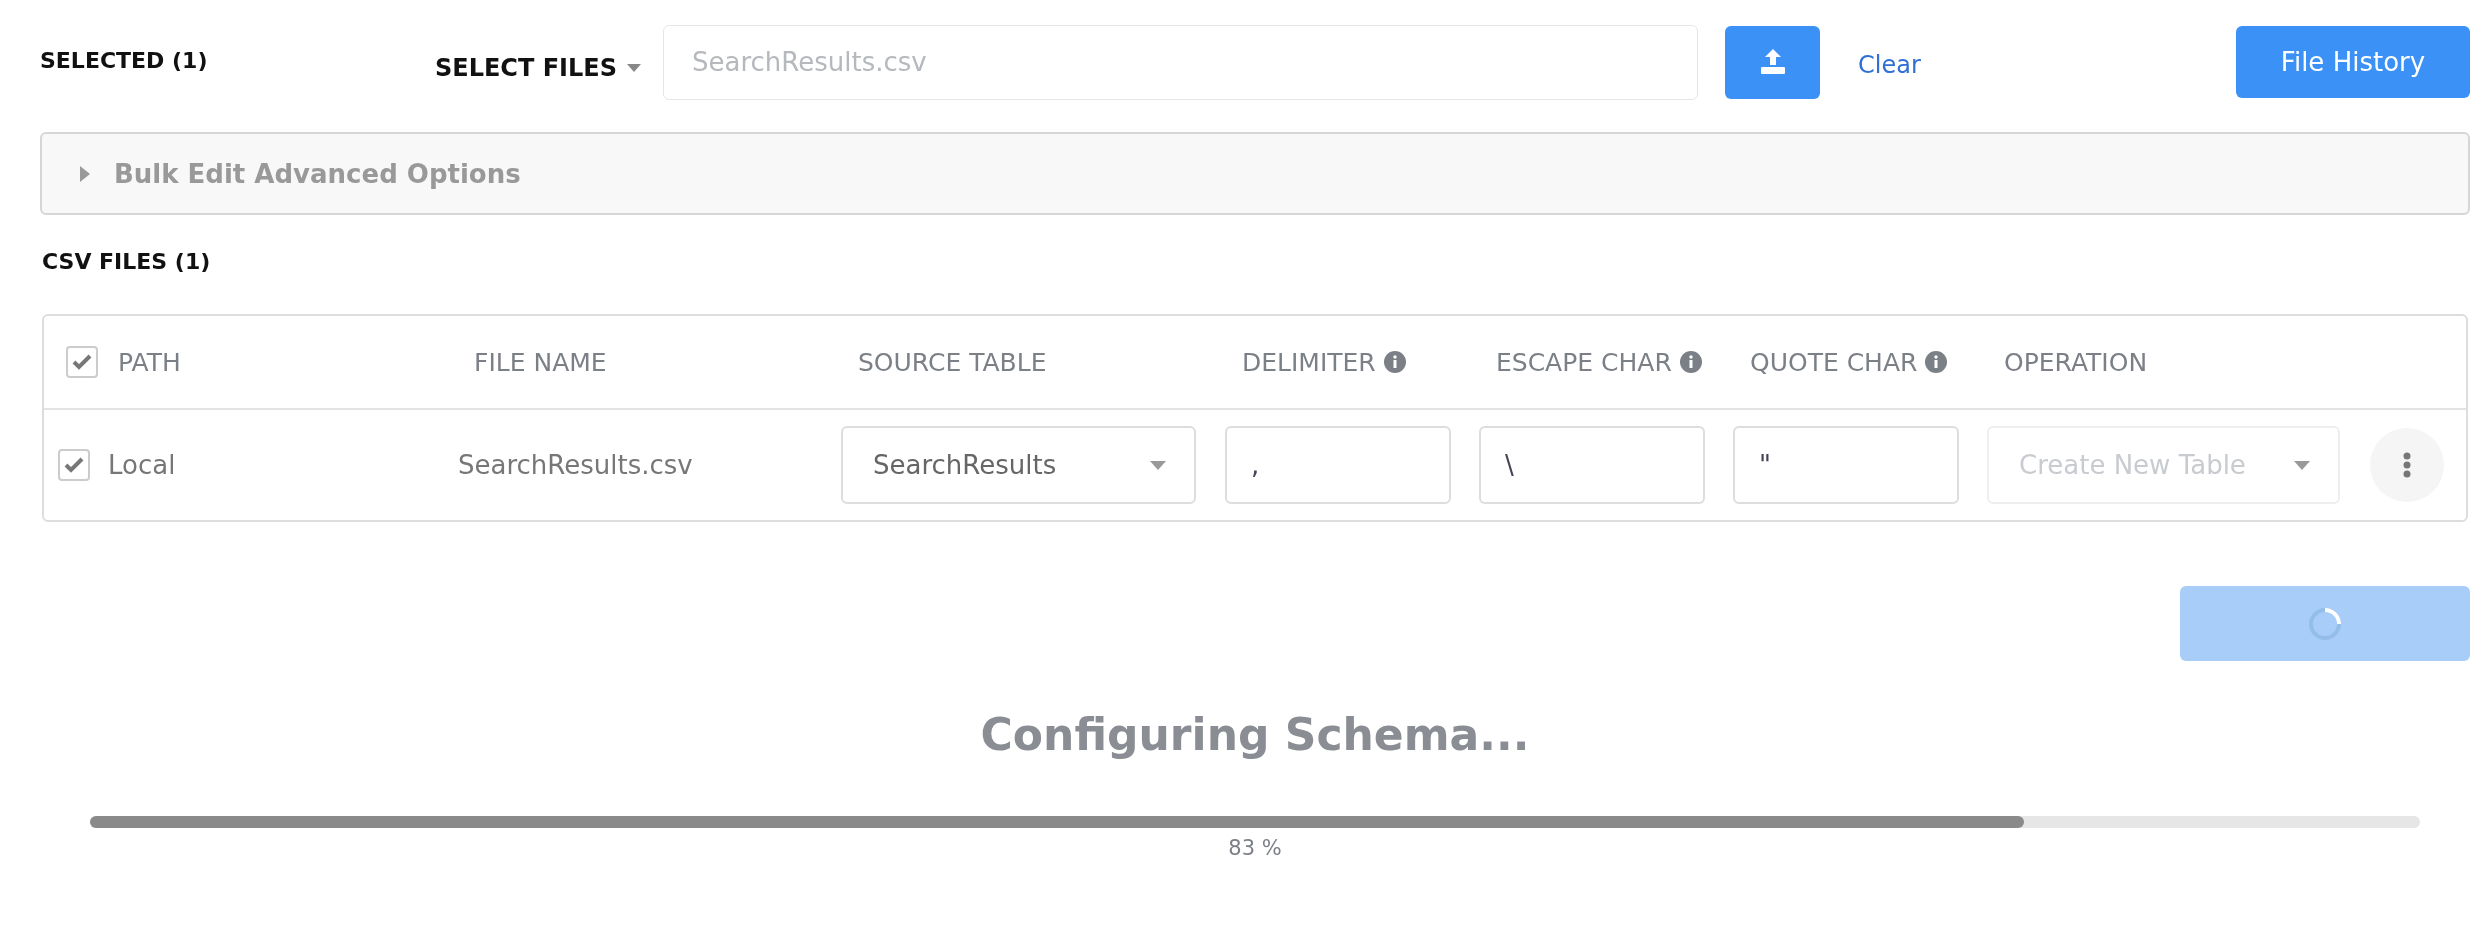 Image resolution: width=2486 pixels, height=946 pixels. What do you see at coordinates (1846, 465) in the screenshot?
I see `quote-char-field: "` at bounding box center [1846, 465].